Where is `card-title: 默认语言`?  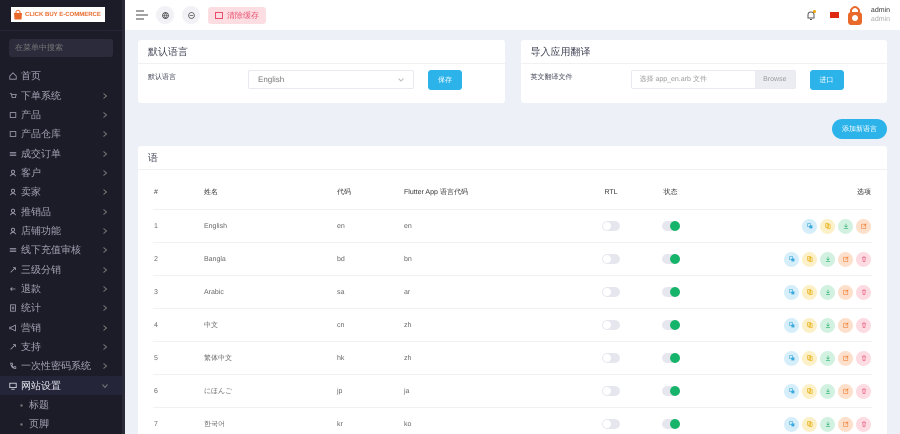
card-title: 默认语言 is located at coordinates (168, 52).